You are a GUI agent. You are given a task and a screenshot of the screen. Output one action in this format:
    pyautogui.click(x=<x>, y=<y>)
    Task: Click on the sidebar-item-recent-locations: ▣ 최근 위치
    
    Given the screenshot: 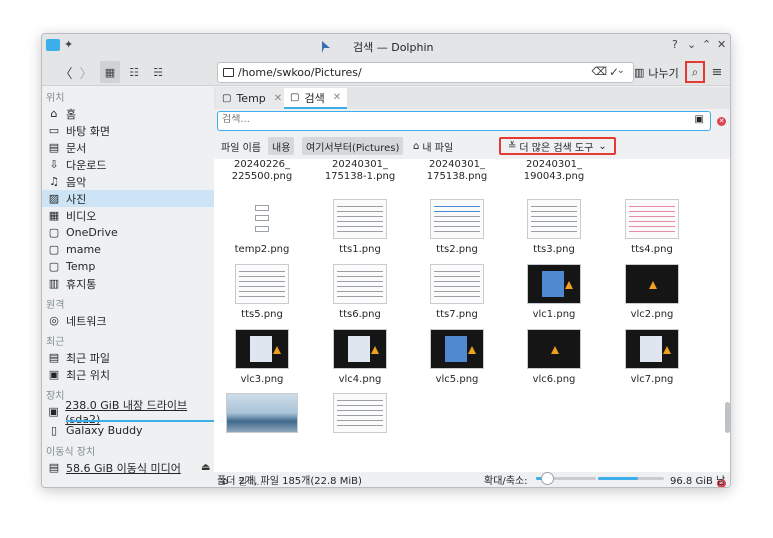 What is the action you would take?
    pyautogui.click(x=128, y=374)
    